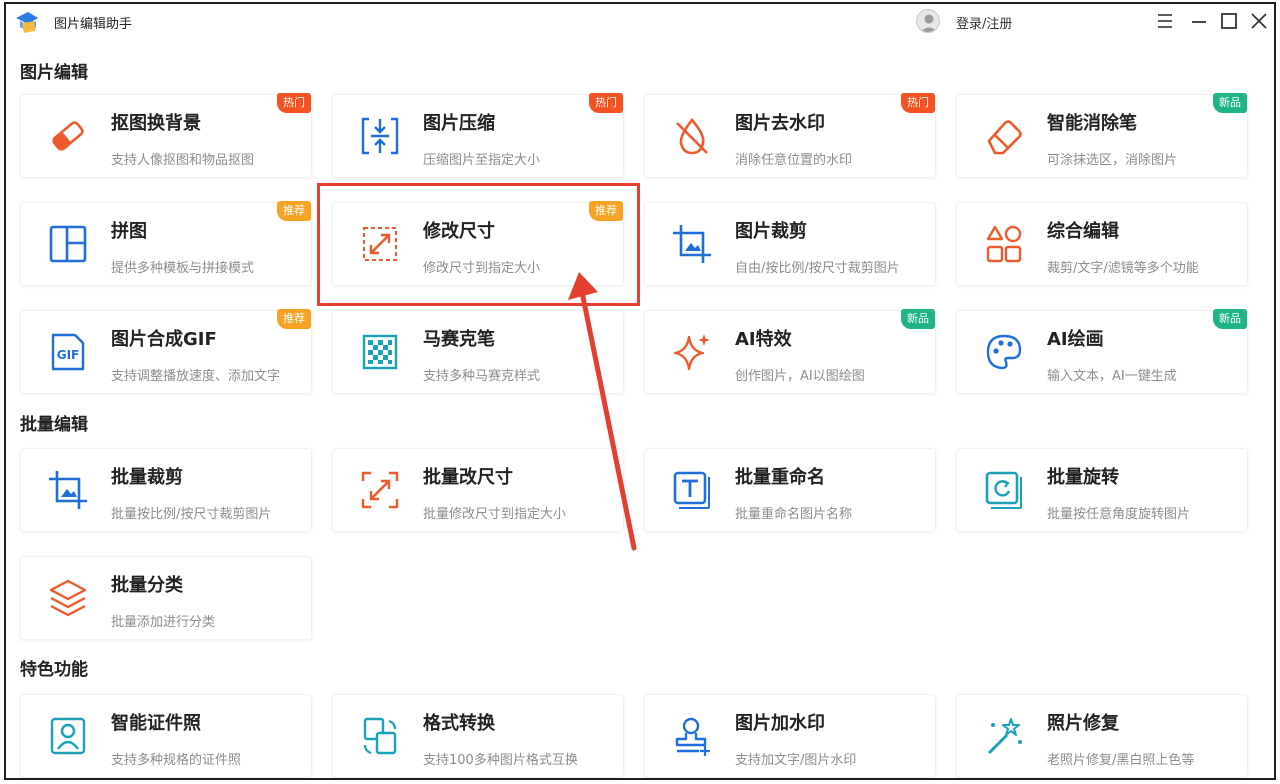  What do you see at coordinates (176, 760) in the screenshot?
I see `card-desc: 支持多种规格的证件照` at bounding box center [176, 760].